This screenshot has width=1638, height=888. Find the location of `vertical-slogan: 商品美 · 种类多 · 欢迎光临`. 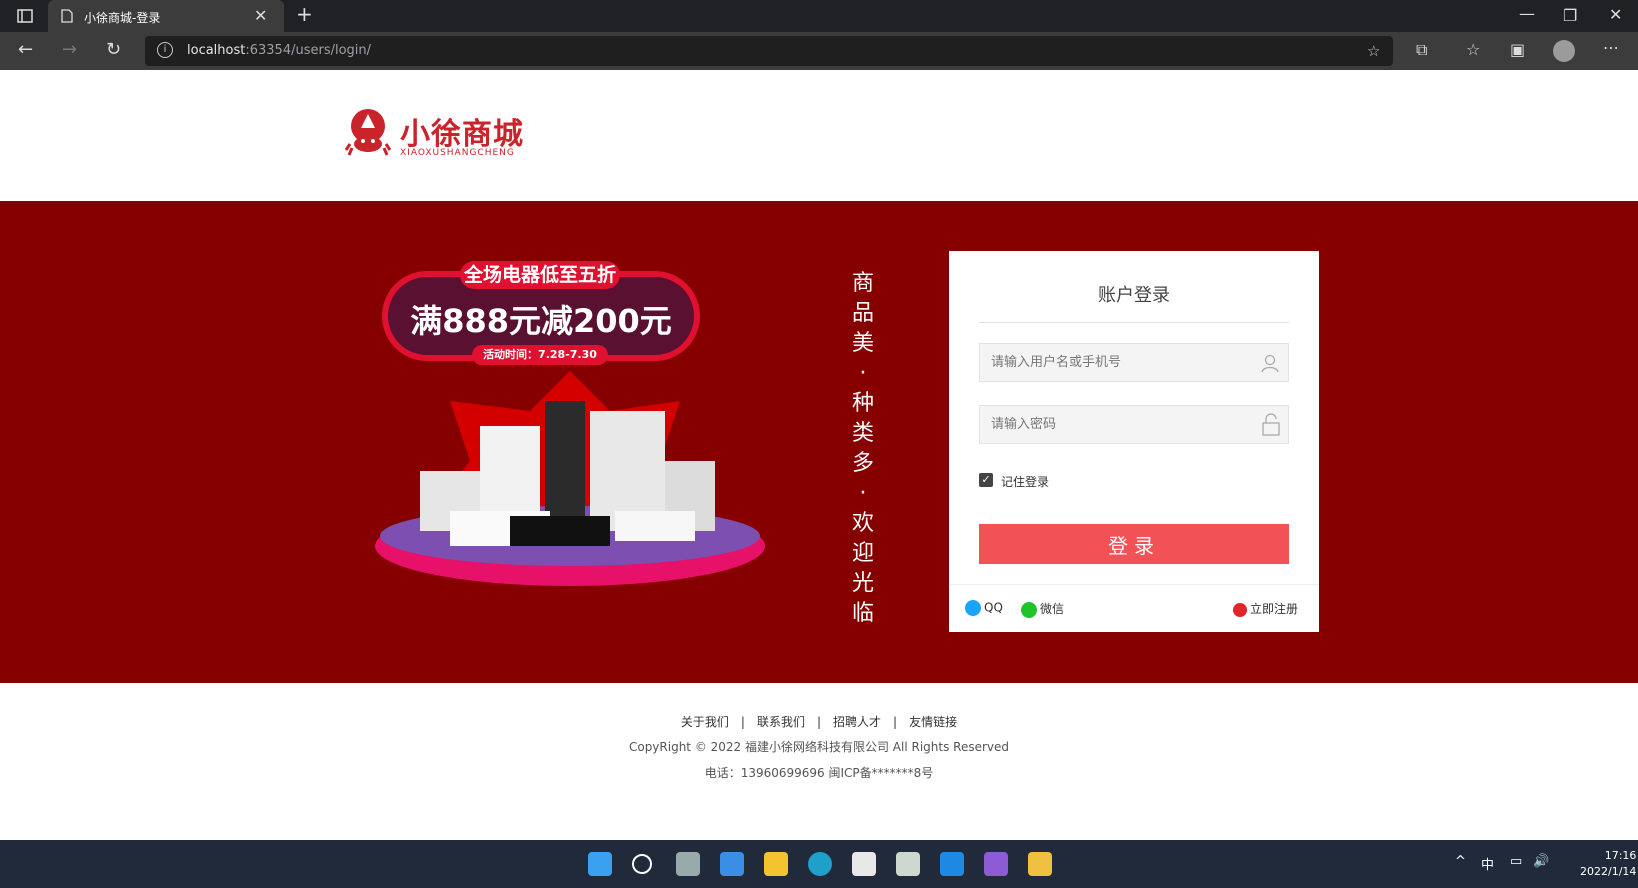

vertical-slogan: 商品美 · 种类多 · 欢迎光临 is located at coordinates (863, 449).